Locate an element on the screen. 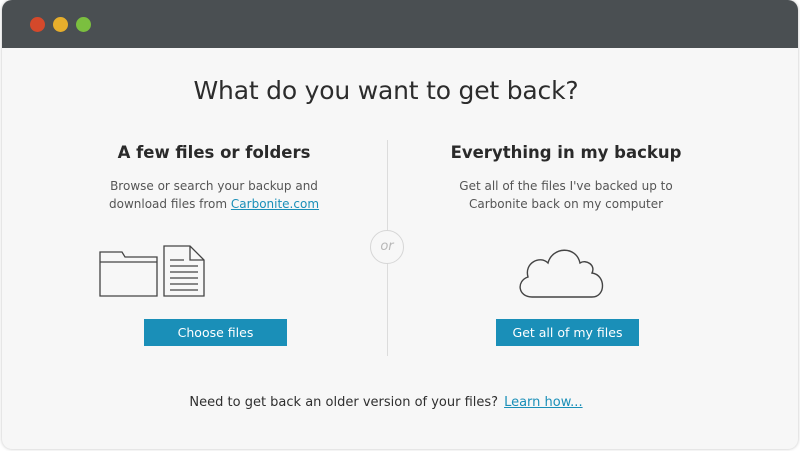  choose-files-button: Choose files is located at coordinates (215, 332).